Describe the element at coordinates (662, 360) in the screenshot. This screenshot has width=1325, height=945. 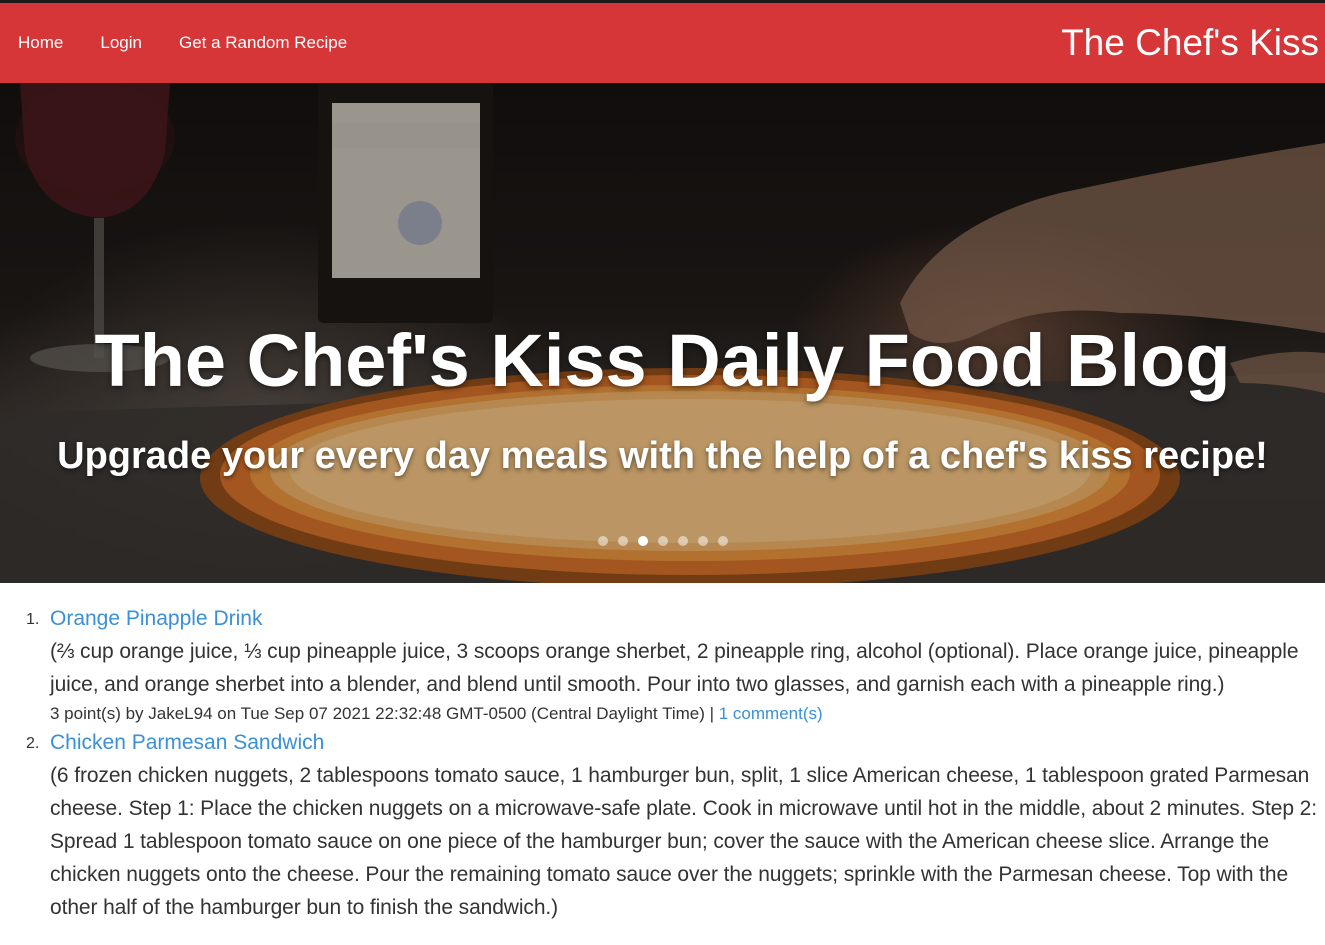
I see `hero-title: The Chef's Kiss Daily Food Blog` at that location.